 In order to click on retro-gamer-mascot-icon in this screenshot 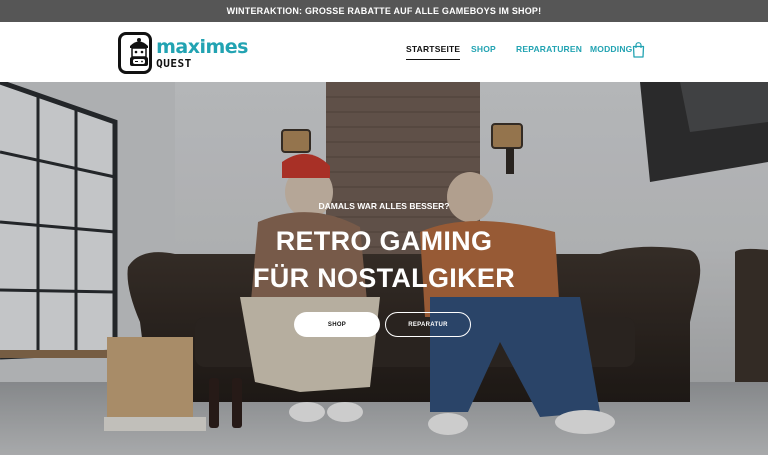, I will do `click(135, 53)`.